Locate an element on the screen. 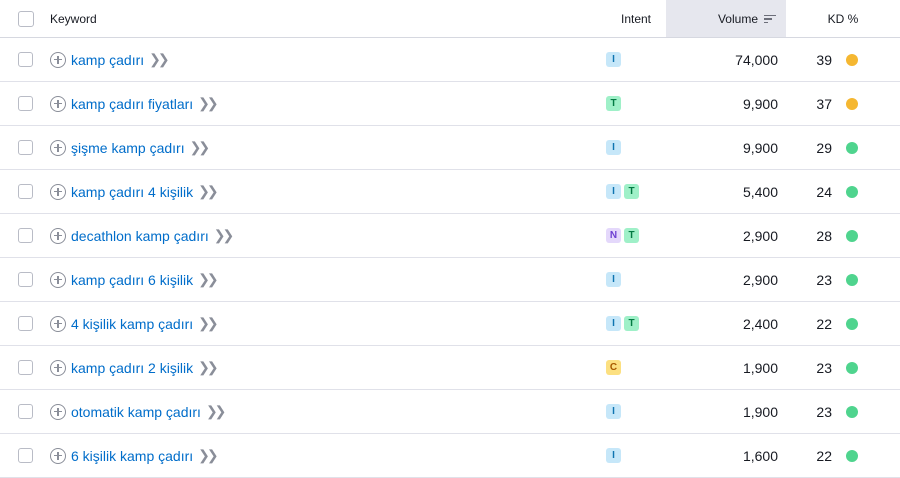  volume-value: 1,600 is located at coordinates (760, 455).